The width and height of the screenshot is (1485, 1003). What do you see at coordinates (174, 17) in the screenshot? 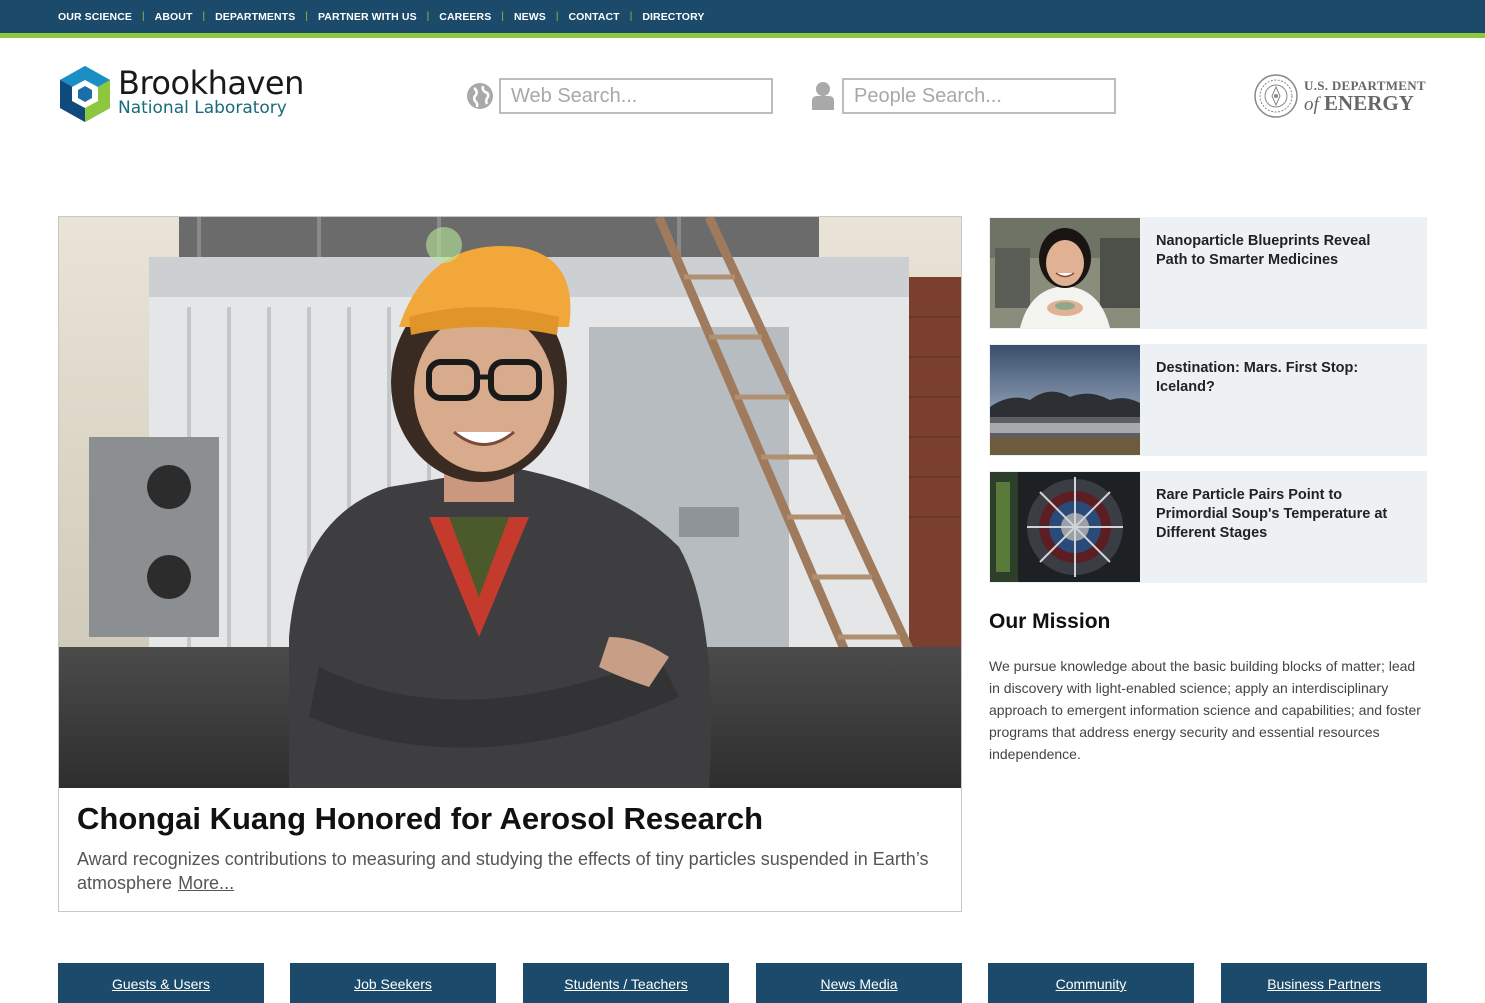
I see `nav-item-about: ABOUT` at bounding box center [174, 17].